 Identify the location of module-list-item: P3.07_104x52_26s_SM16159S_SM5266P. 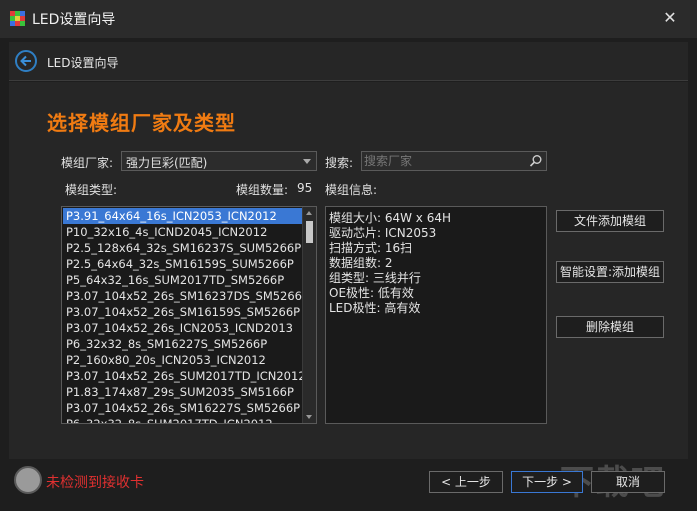
(183, 312).